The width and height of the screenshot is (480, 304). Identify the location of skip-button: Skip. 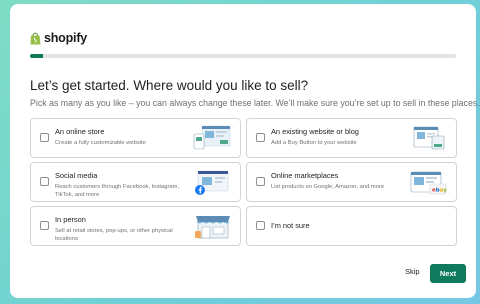
(412, 271).